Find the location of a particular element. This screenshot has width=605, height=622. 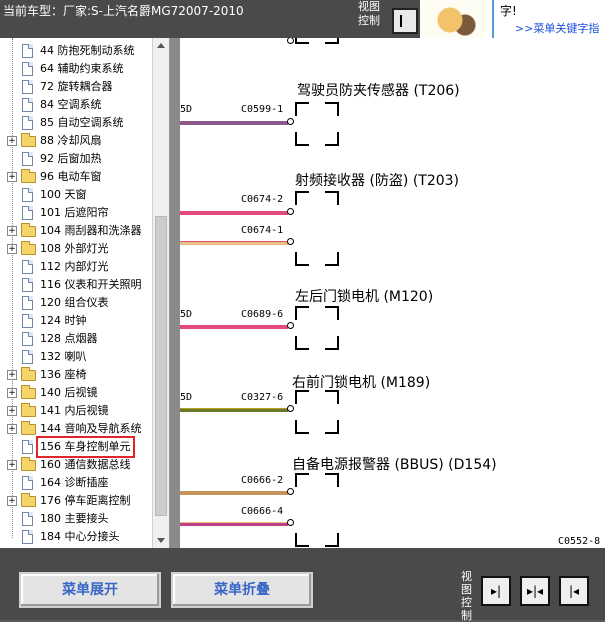

tree-item: 112 内部灯光 is located at coordinates (76, 267).